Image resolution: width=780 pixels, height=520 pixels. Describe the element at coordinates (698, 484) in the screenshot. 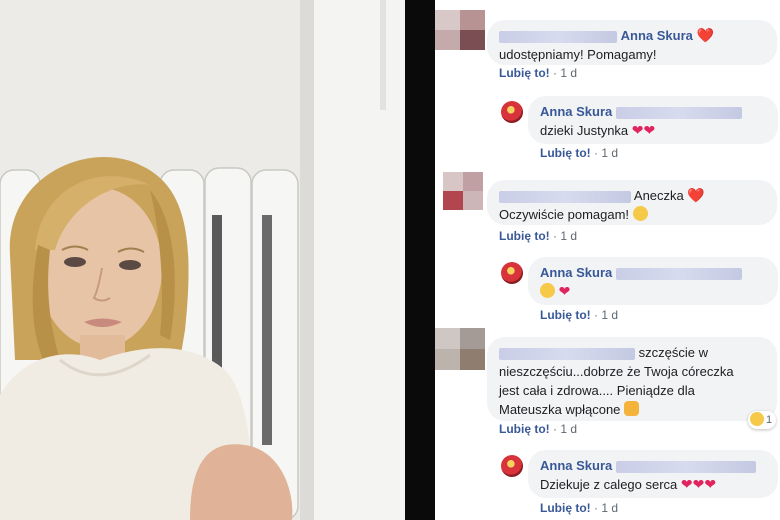

I see `heart-emoji: ❤❤❤` at that location.